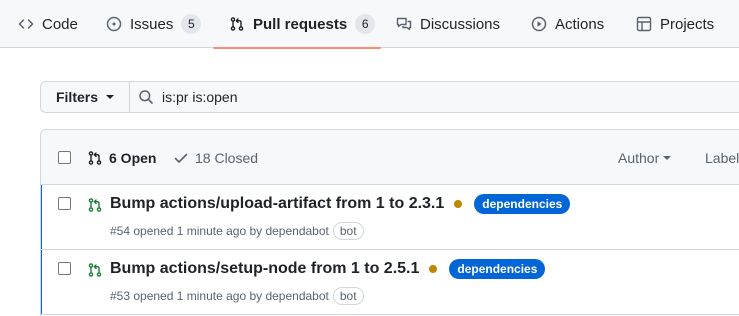 Image resolution: width=739 pixels, height=316 pixels. What do you see at coordinates (539, 24) in the screenshot?
I see `play-icon` at bounding box center [539, 24].